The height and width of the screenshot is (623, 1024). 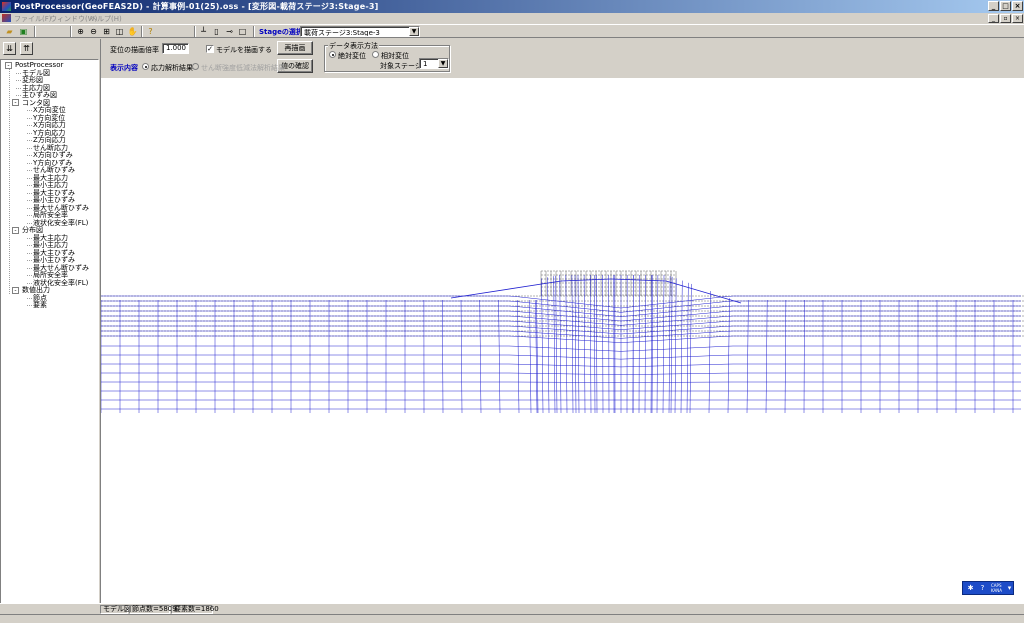 I want to click on pan-hand-icon: ✋, so click(x=132, y=31).